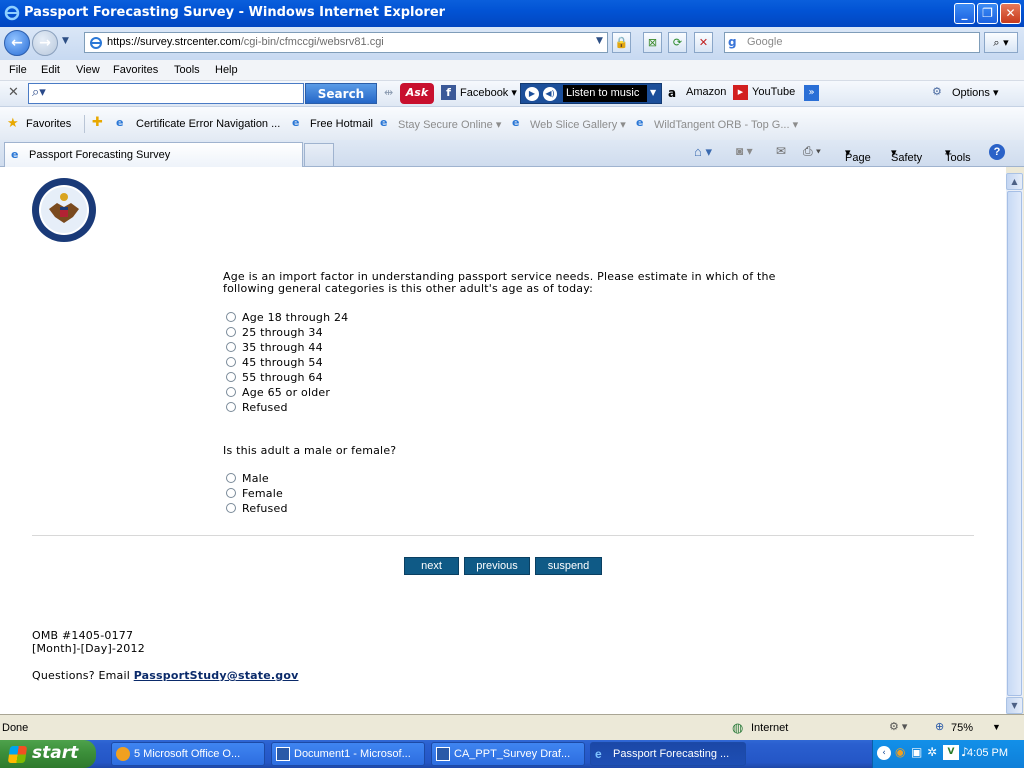  Describe the element at coordinates (65, 41) in the screenshot. I see `recent-pages-icon: ▼` at that location.